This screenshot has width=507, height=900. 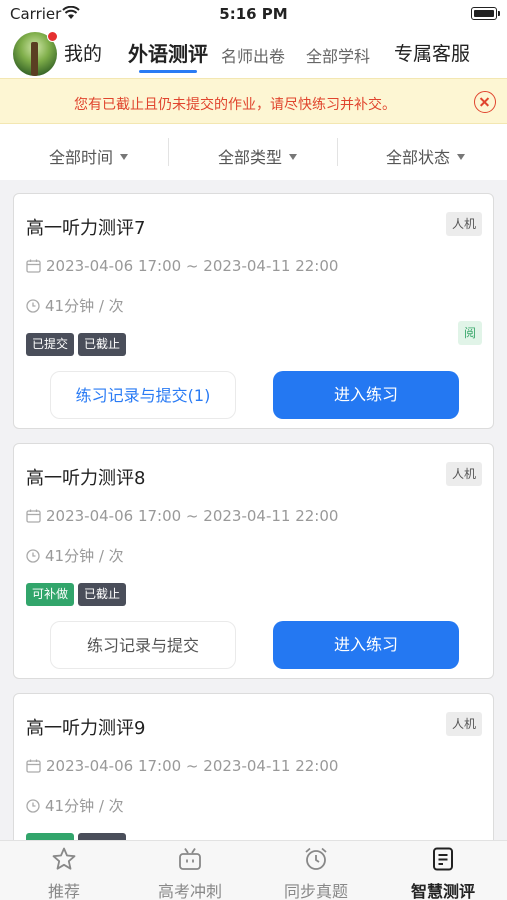 I want to click on tab-recommend: 推荐, so click(x=64, y=870).